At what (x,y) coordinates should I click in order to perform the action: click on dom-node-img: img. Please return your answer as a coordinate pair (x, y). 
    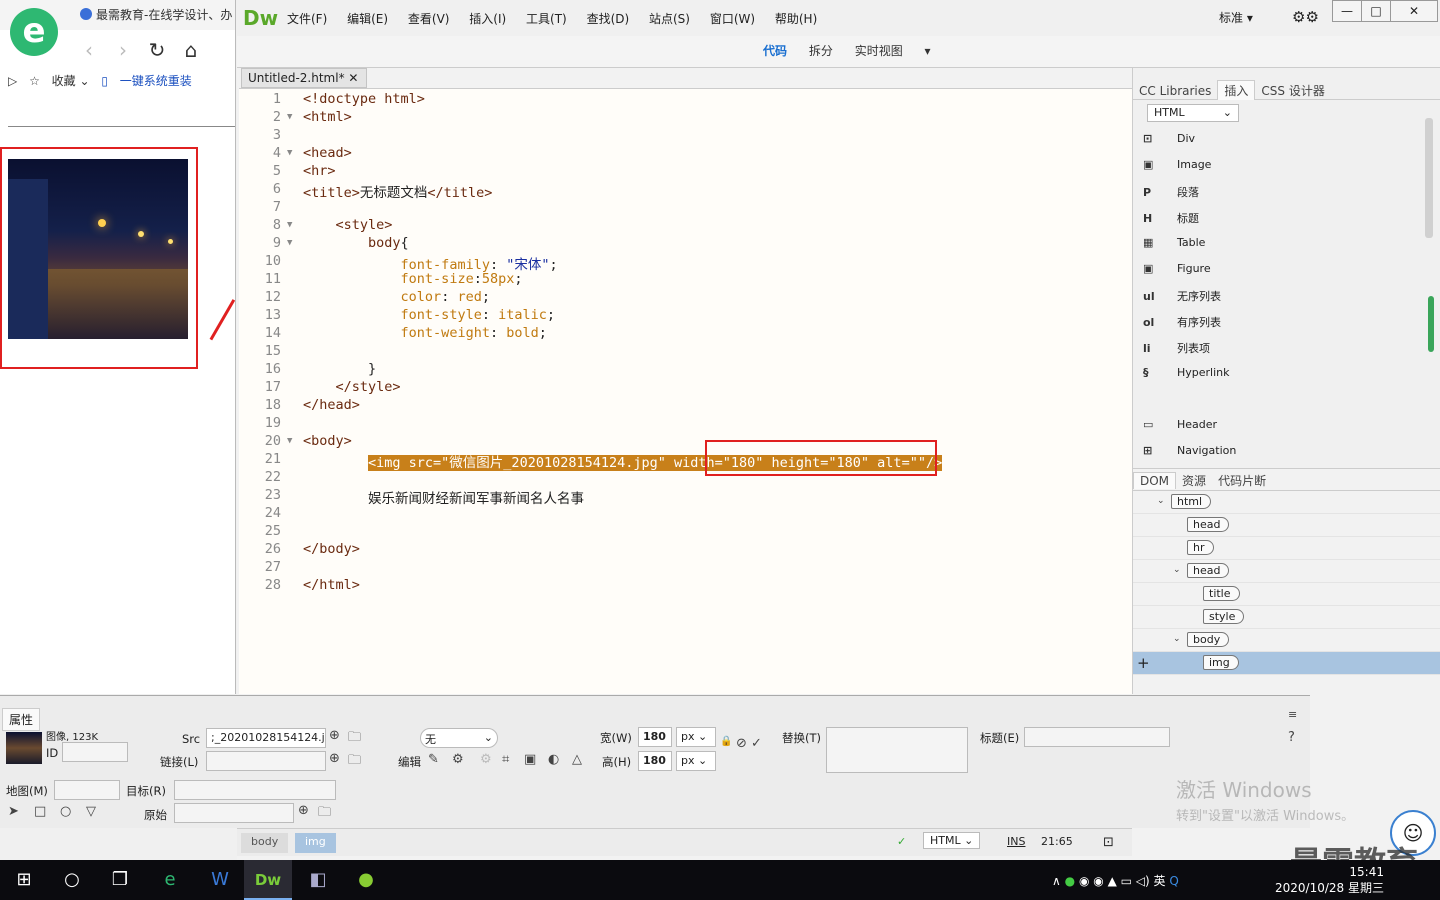
    Looking at the image, I should click on (1221, 662).